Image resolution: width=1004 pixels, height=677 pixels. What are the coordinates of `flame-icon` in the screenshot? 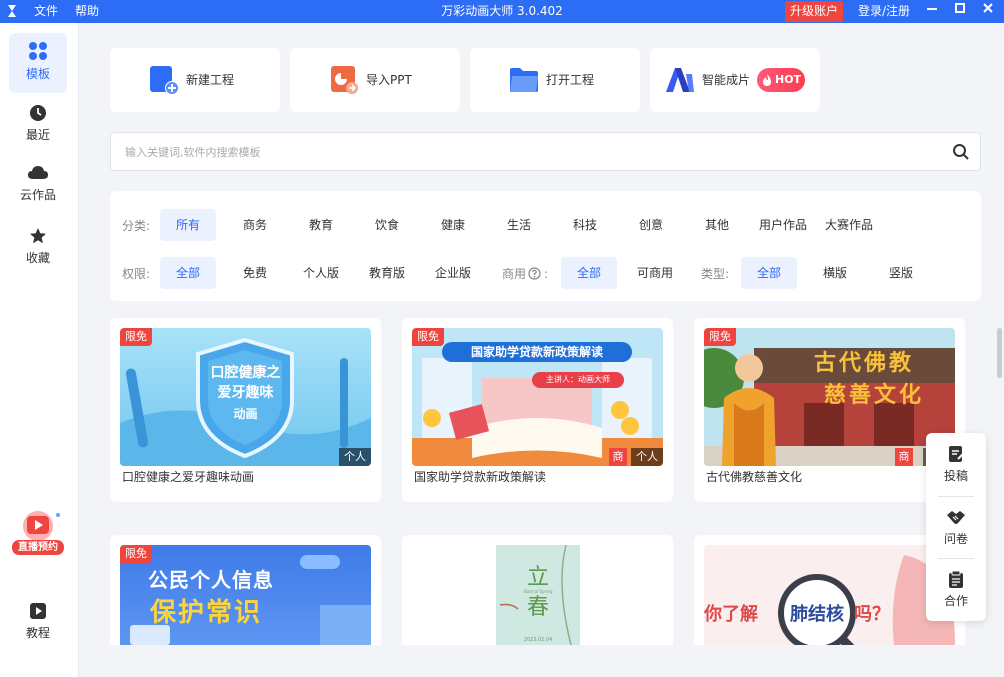 It's located at (767, 80).